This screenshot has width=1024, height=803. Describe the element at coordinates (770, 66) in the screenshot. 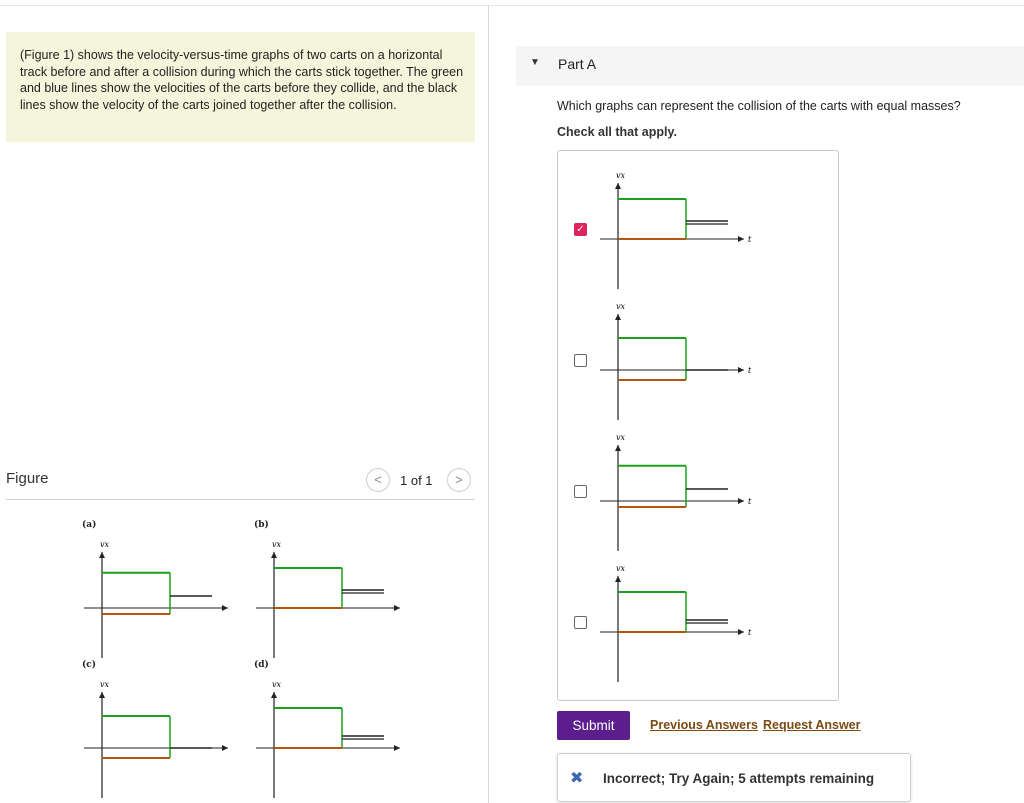

I see `part-a-header: ▼ Part A` at that location.